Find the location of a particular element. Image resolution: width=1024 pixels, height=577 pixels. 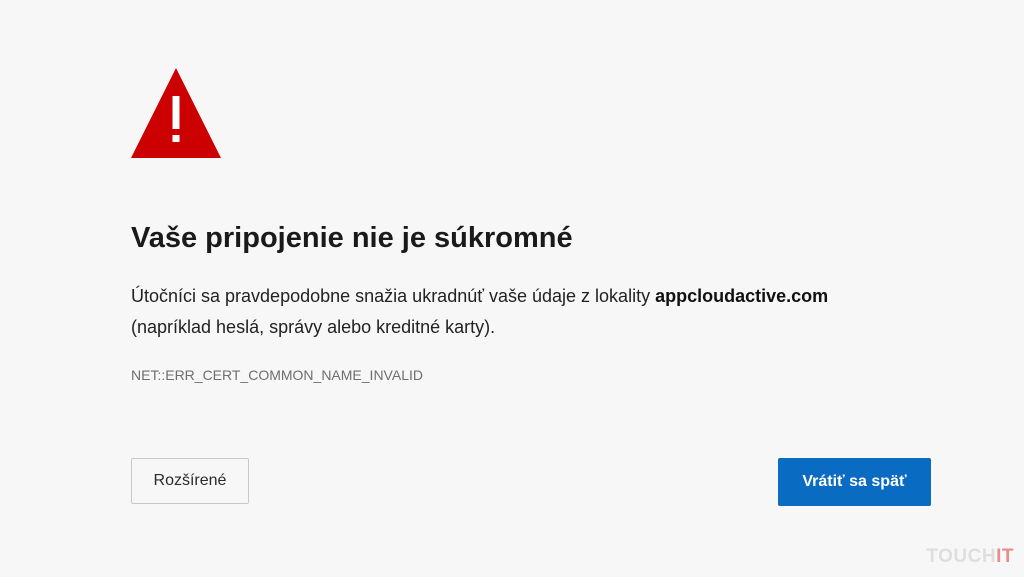

watermark-accent: IT is located at coordinates (1005, 556).